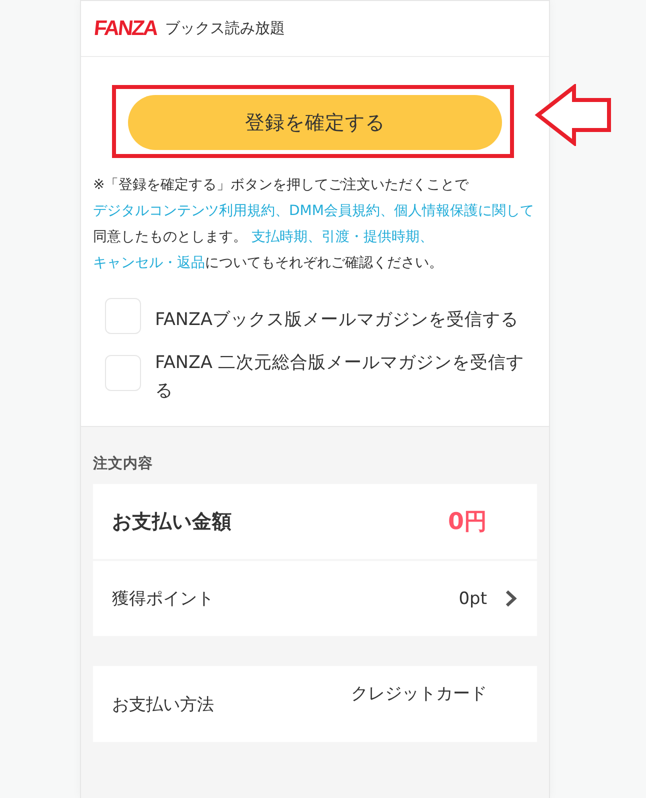  Describe the element at coordinates (149, 263) in the screenshot. I see `terms-link: キャンセル・返品` at that location.